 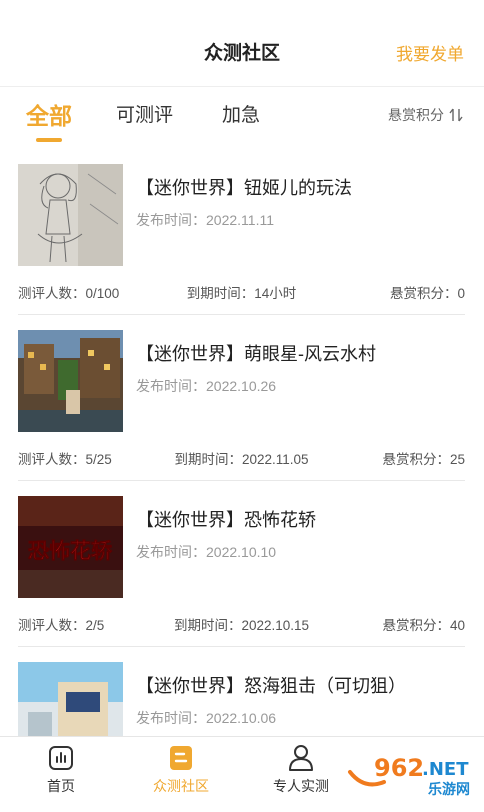 I want to click on nav-home-label: 首页, so click(x=61, y=786).